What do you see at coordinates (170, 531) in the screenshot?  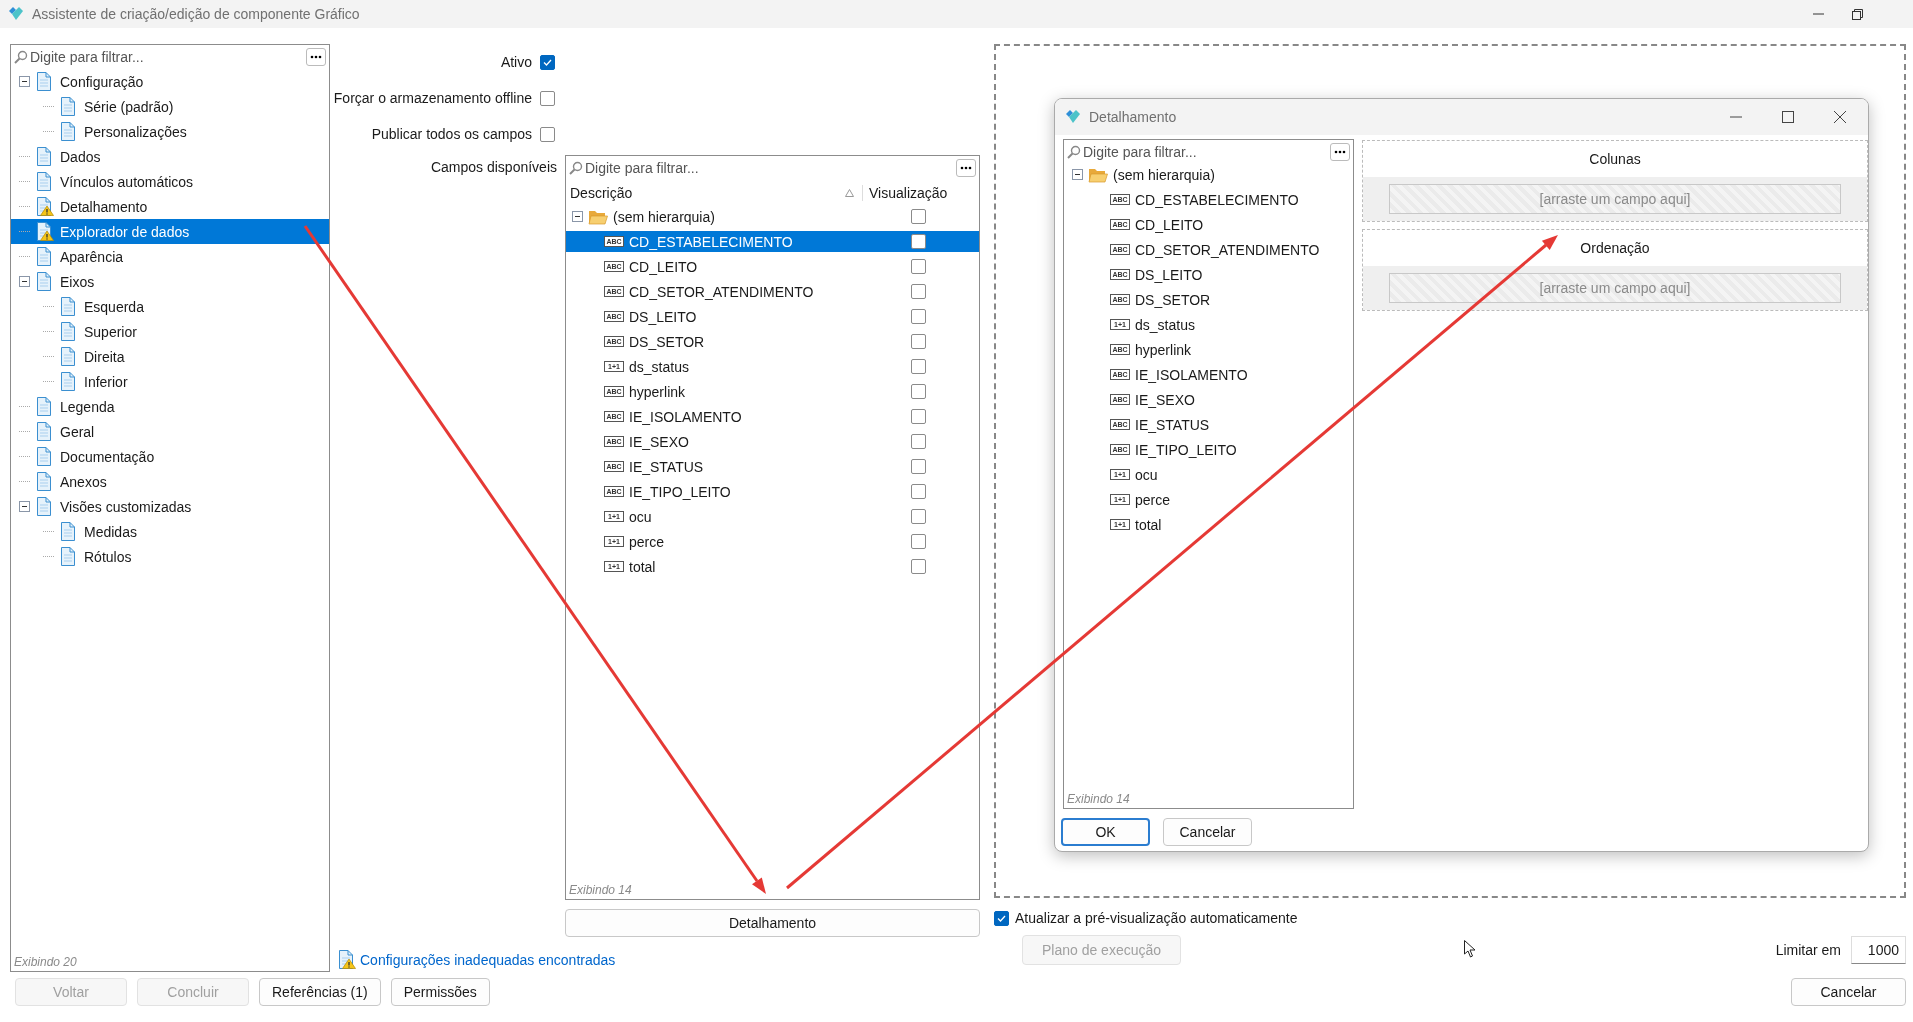 I see `tree-item: Medidas` at bounding box center [170, 531].